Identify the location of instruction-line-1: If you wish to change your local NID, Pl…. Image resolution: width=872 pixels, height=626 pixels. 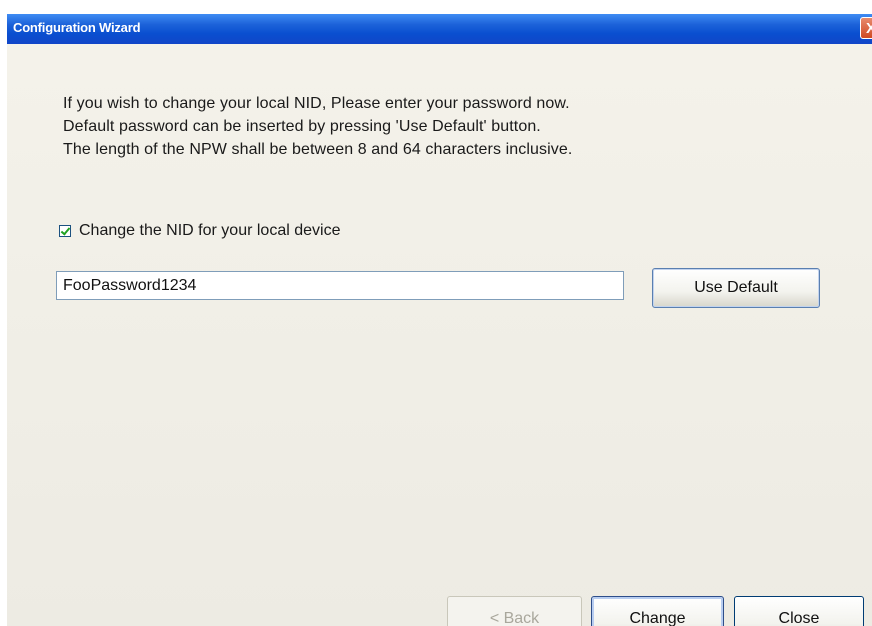
(316, 103).